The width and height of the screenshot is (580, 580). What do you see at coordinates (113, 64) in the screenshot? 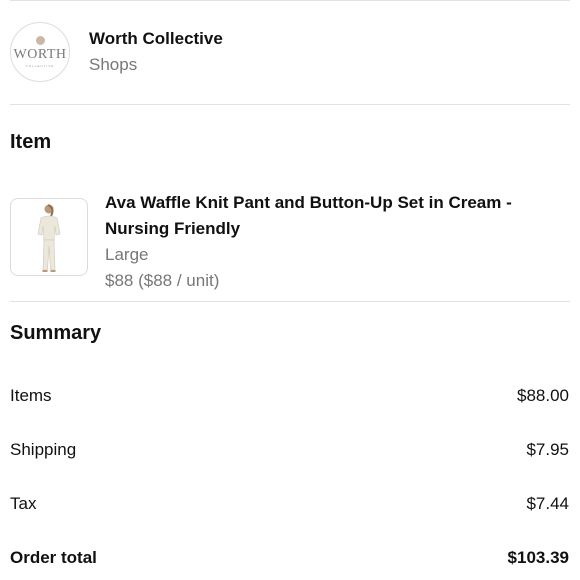
I see `shop-type: Shops` at bounding box center [113, 64].